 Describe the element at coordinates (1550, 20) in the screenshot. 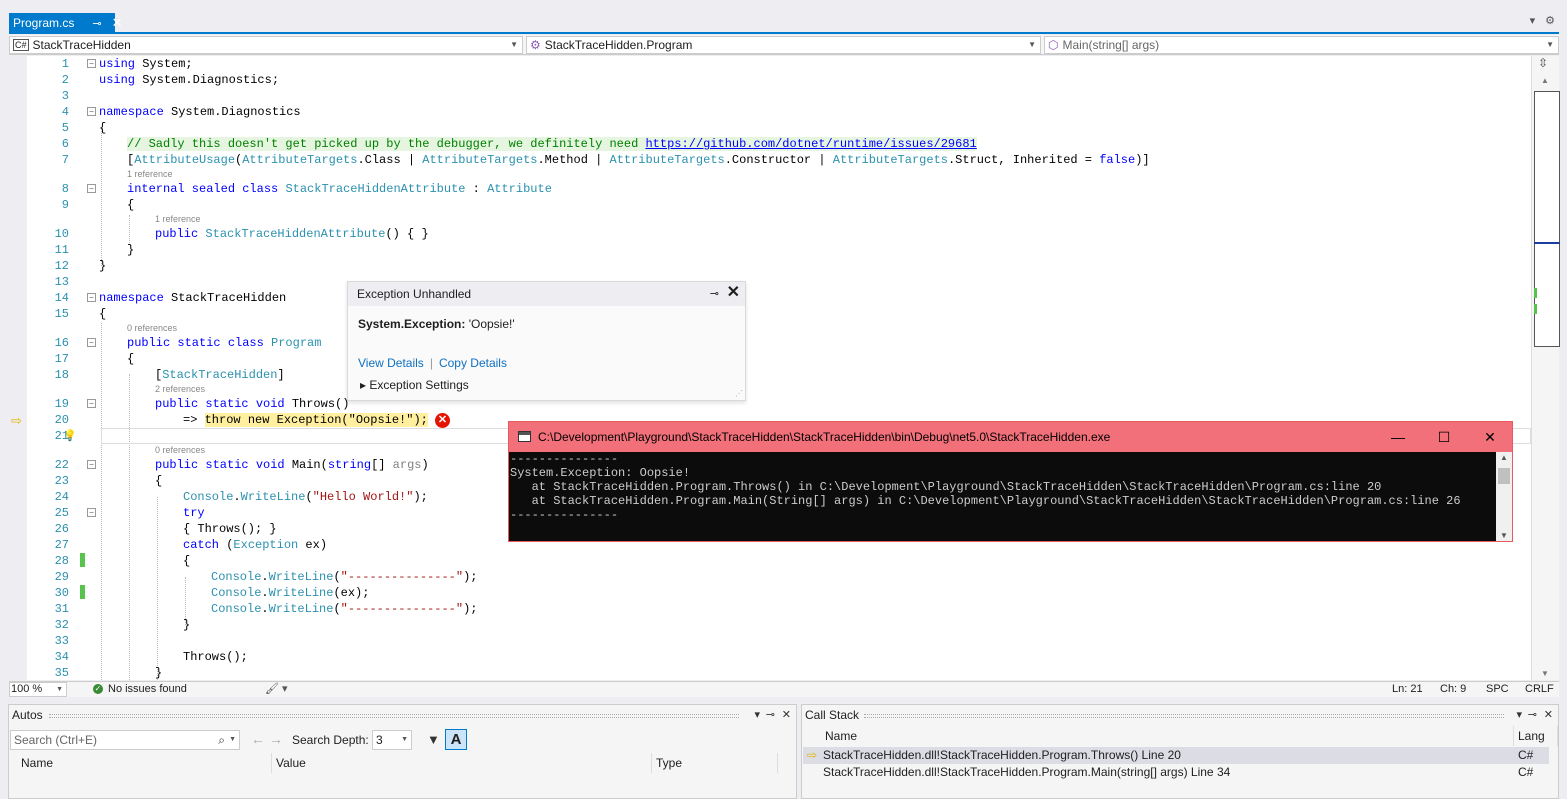

I see `gear-icon: ⚙` at that location.